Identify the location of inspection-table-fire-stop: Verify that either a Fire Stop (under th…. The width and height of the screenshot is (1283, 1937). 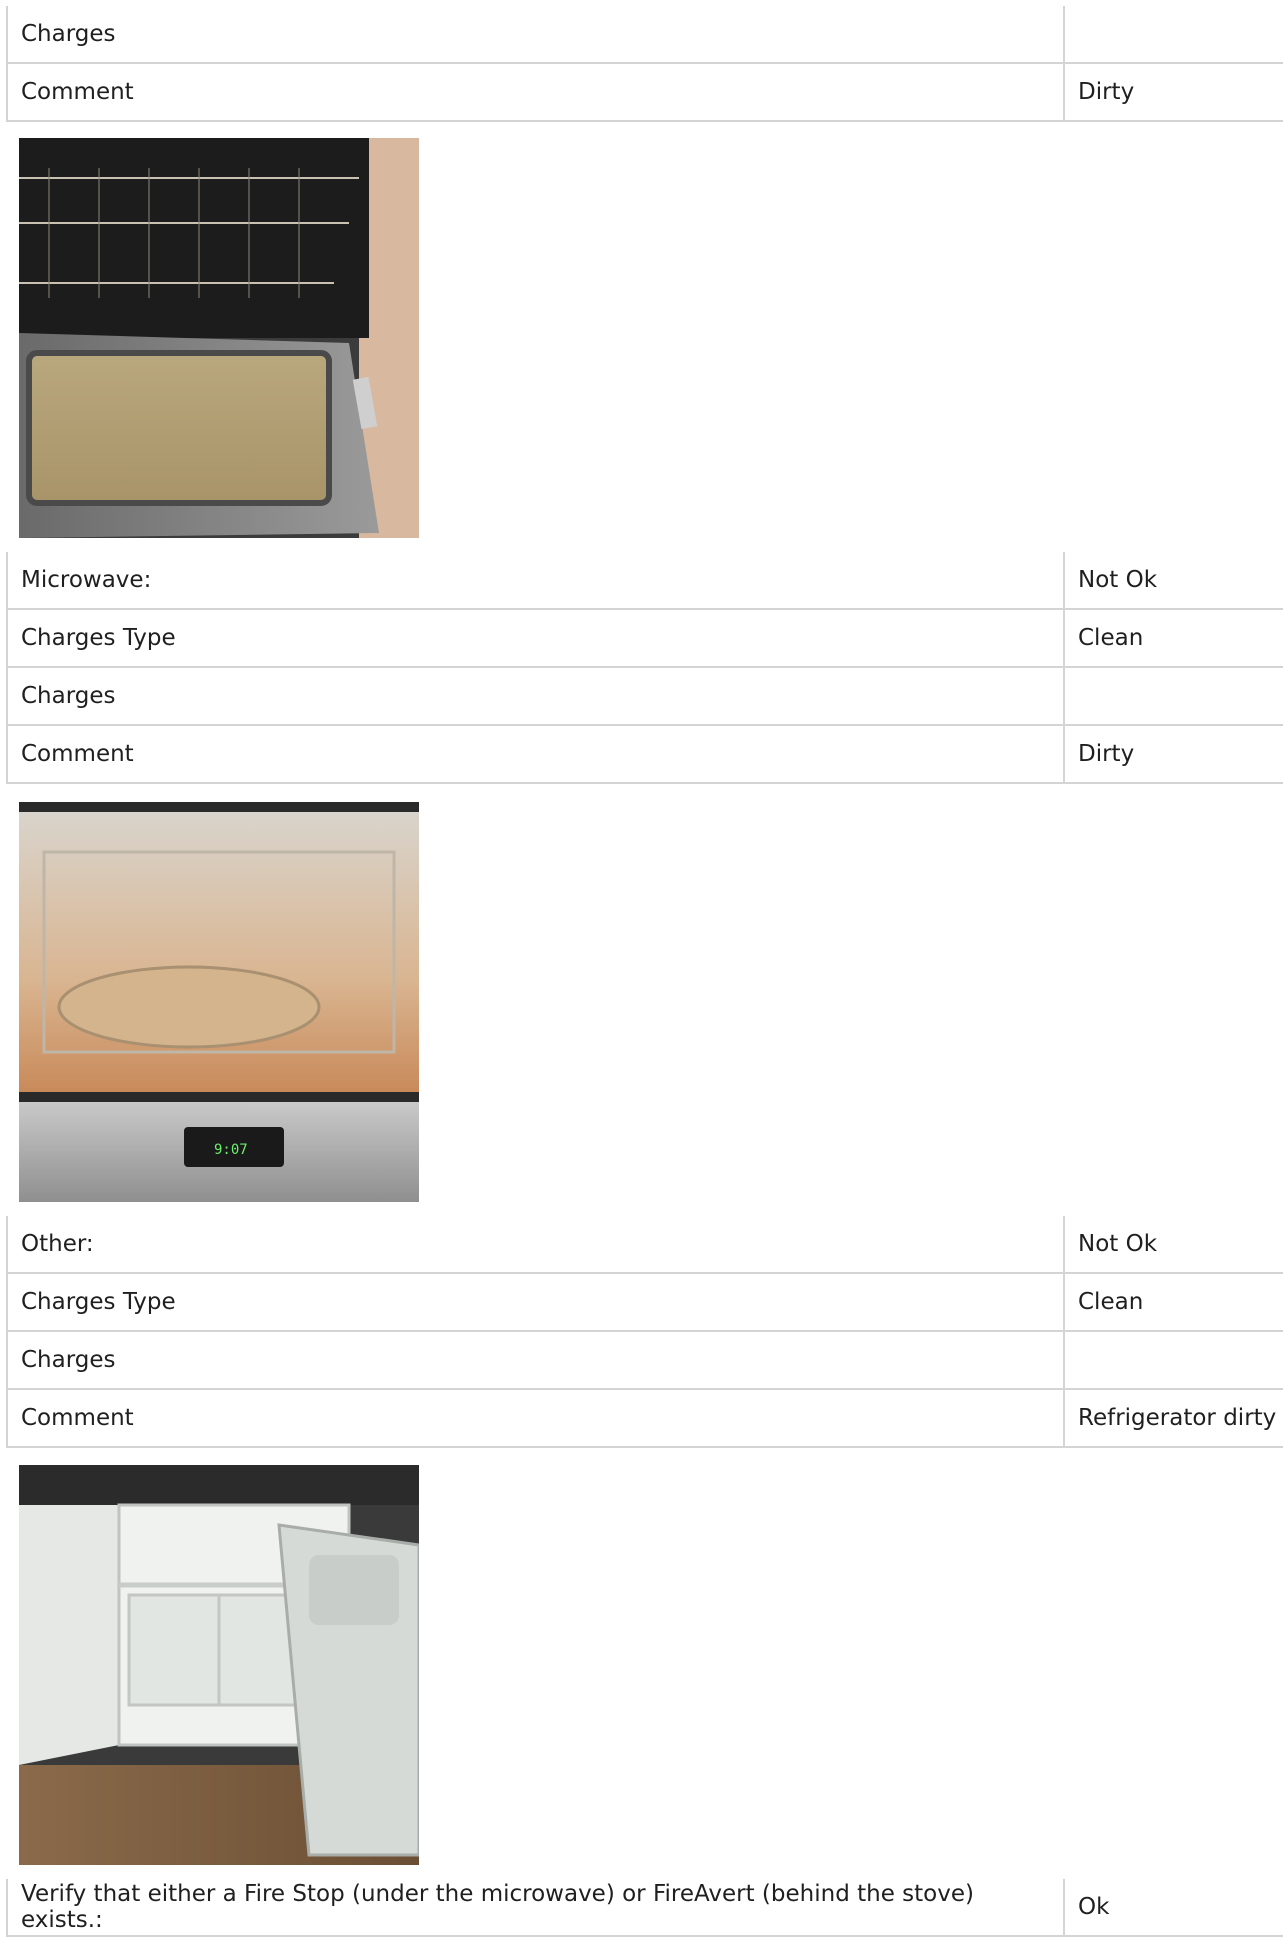
(644, 1908).